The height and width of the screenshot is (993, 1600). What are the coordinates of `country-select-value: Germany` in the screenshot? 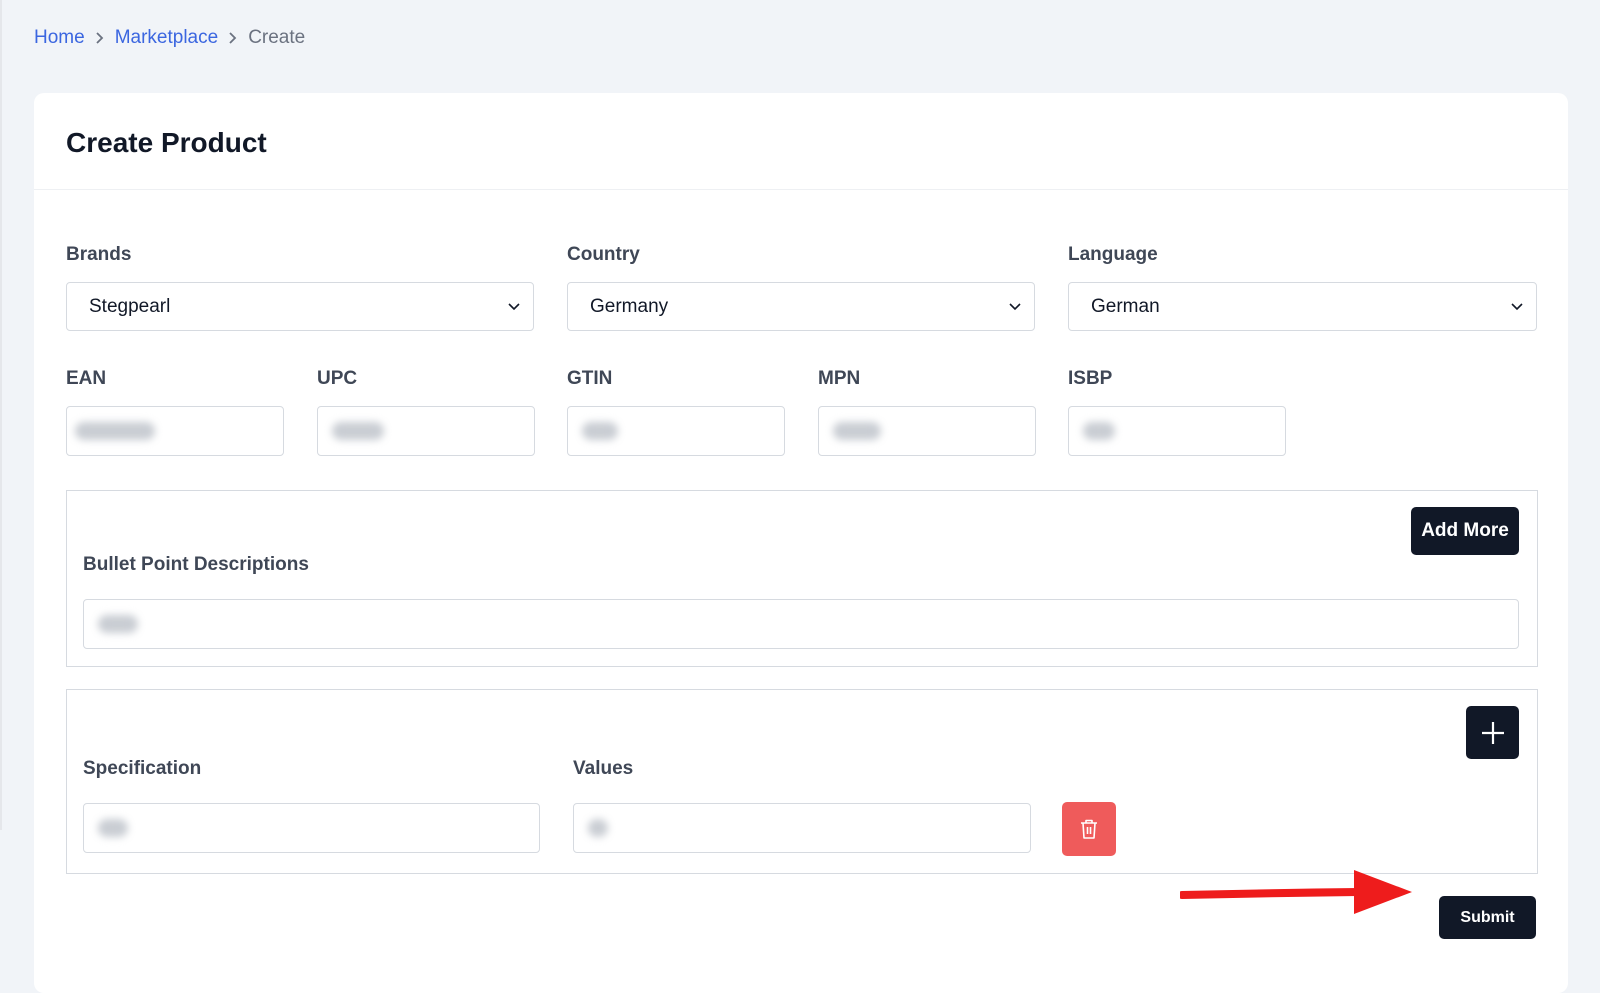 It's located at (629, 306).